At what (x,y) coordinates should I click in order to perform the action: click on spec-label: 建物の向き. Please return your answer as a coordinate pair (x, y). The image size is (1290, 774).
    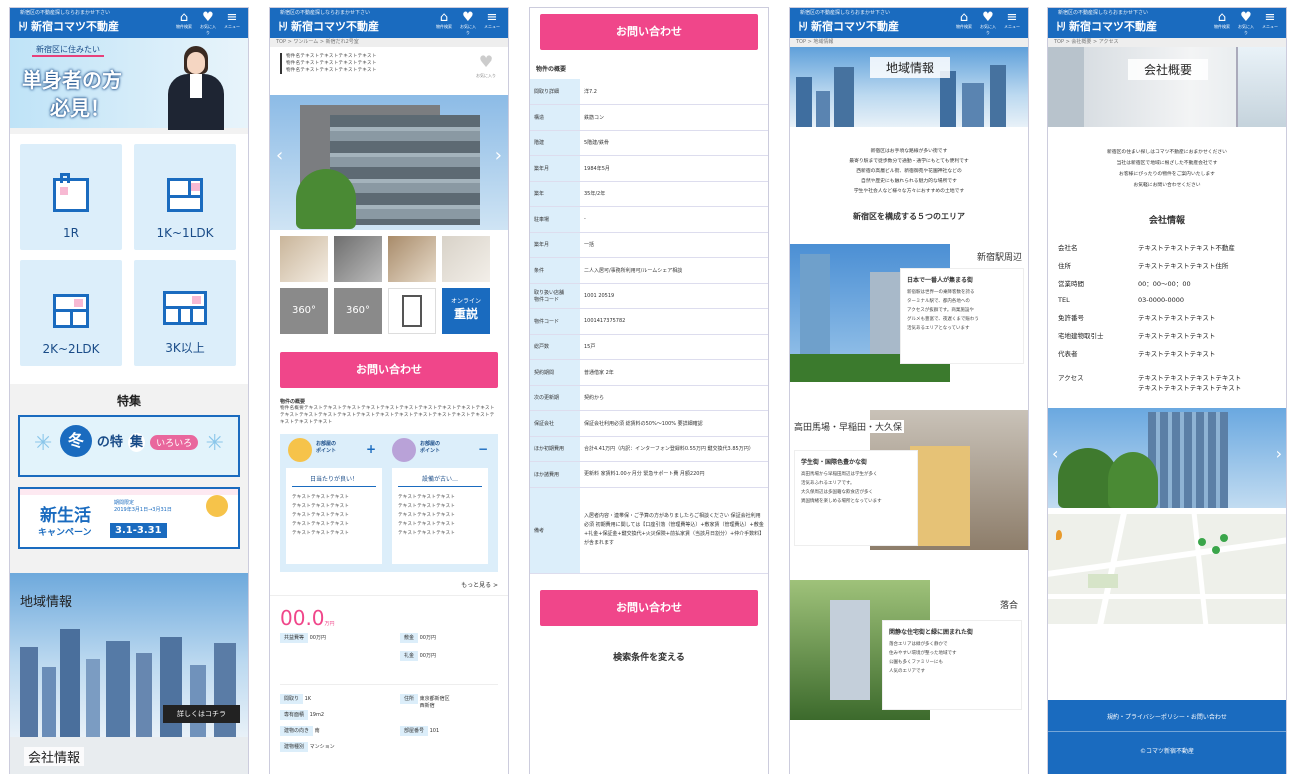
    Looking at the image, I should click on (297, 731).